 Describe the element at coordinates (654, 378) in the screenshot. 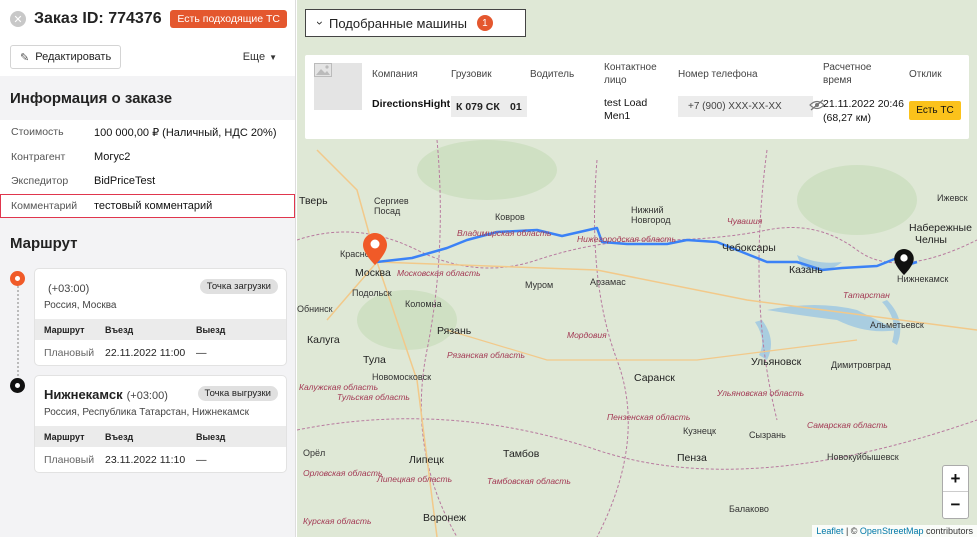

I see `map-label: Саранск` at that location.